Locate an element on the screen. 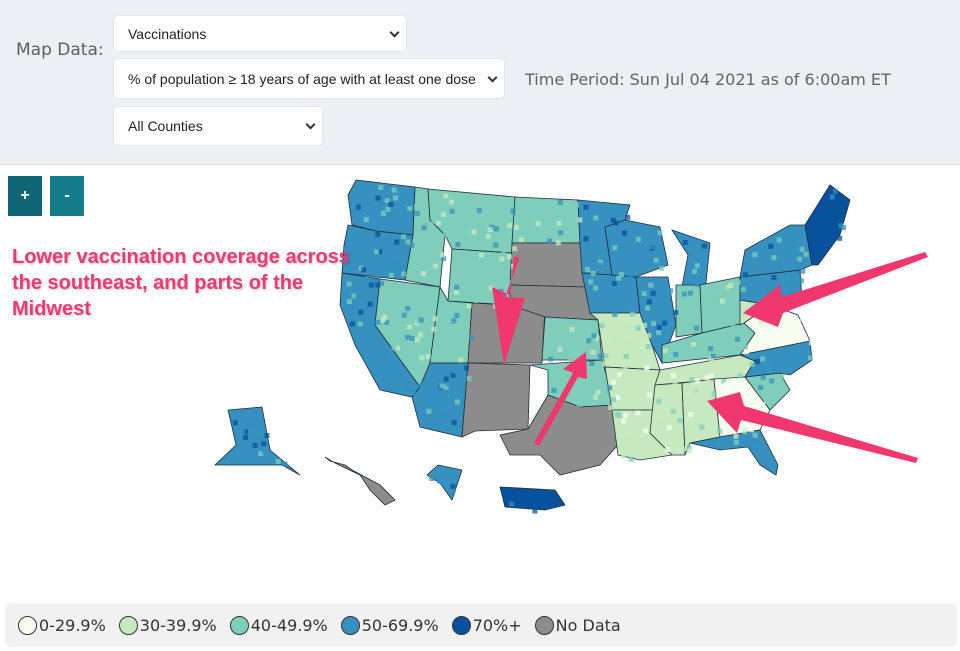  data-type-select: Vaccinations is located at coordinates (260, 33).